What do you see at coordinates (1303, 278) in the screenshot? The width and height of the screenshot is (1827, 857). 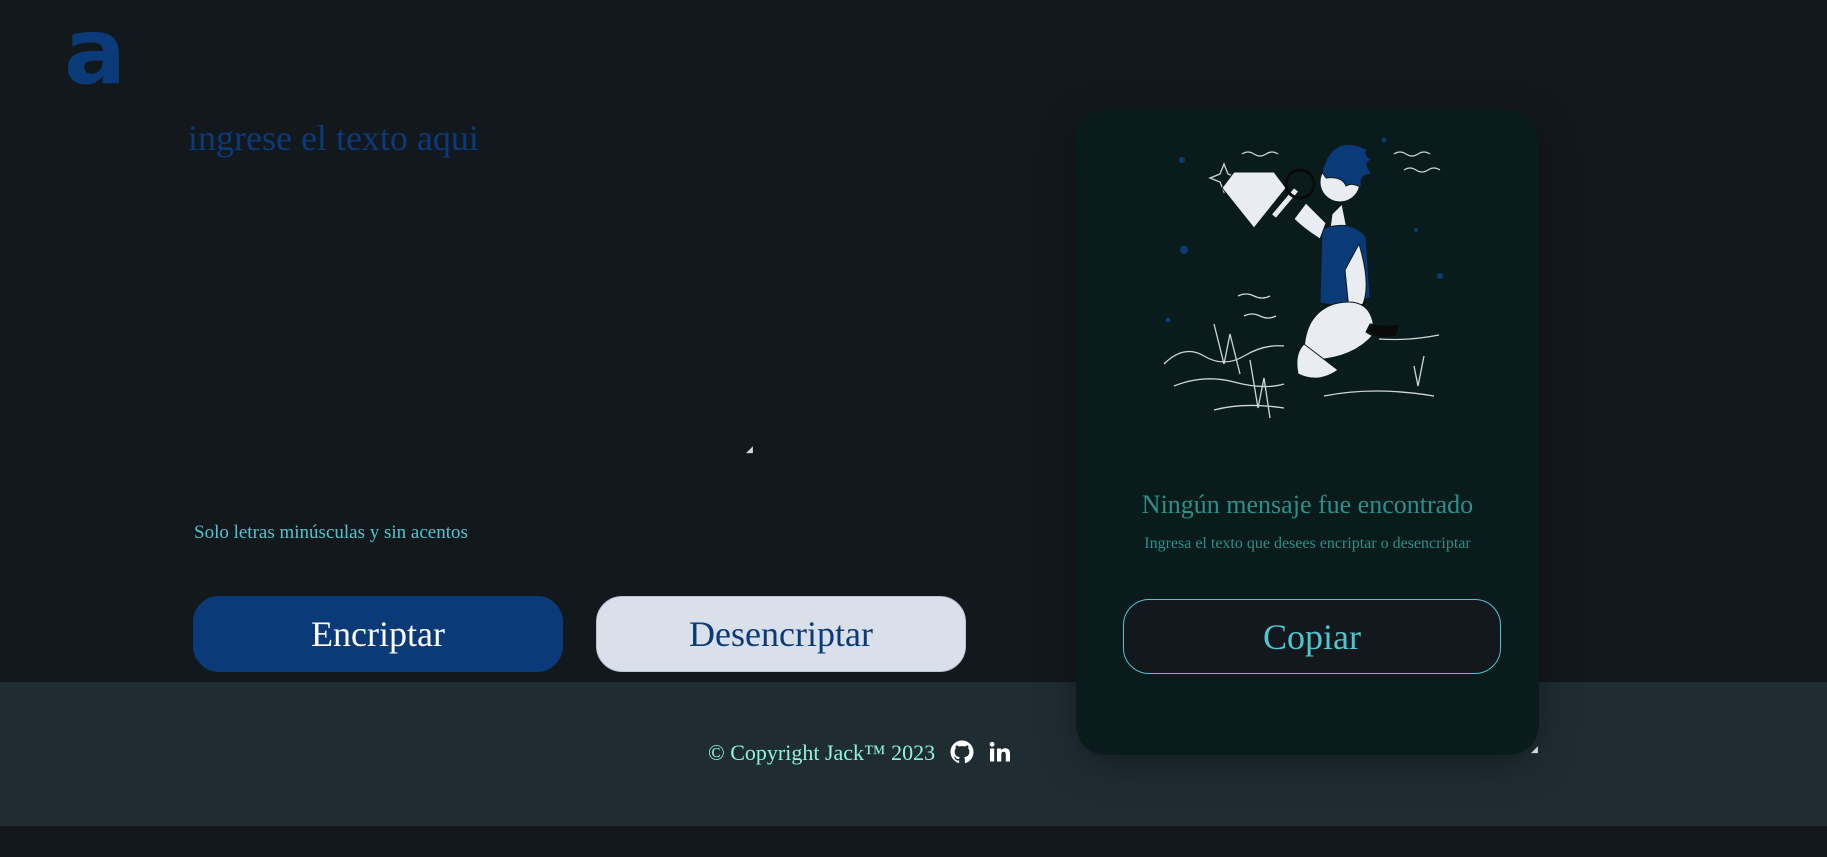 I see `person-magnifier-illustration` at bounding box center [1303, 278].